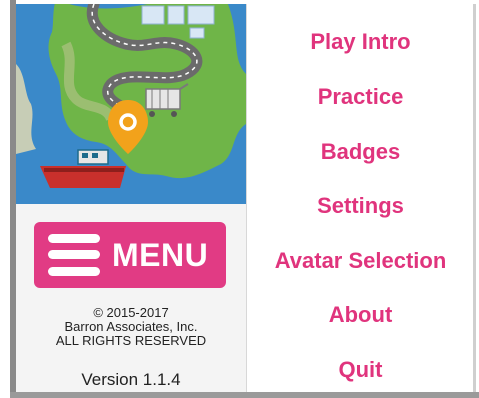  Describe the element at coordinates (360, 206) in the screenshot. I see `menu-item-settings: Settings` at that location.